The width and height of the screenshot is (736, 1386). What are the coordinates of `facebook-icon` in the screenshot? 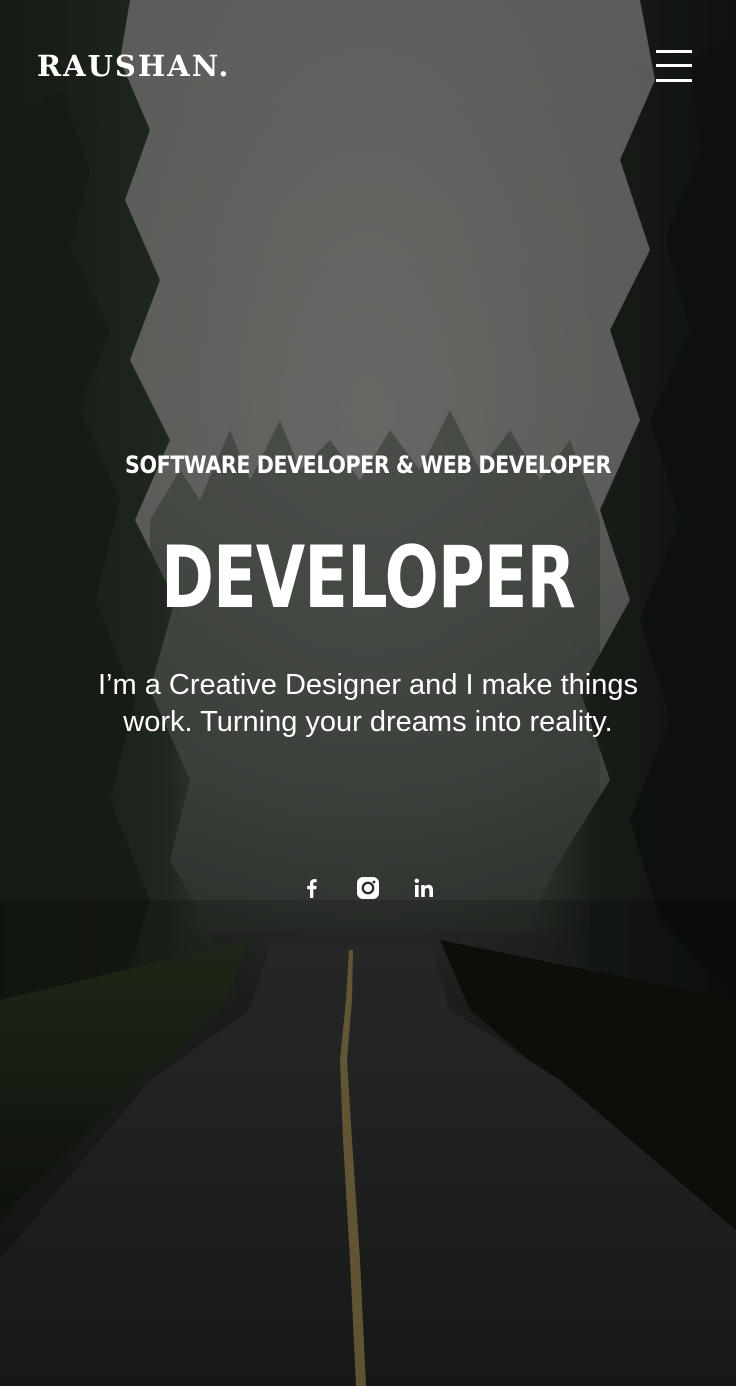 It's located at (312, 888).